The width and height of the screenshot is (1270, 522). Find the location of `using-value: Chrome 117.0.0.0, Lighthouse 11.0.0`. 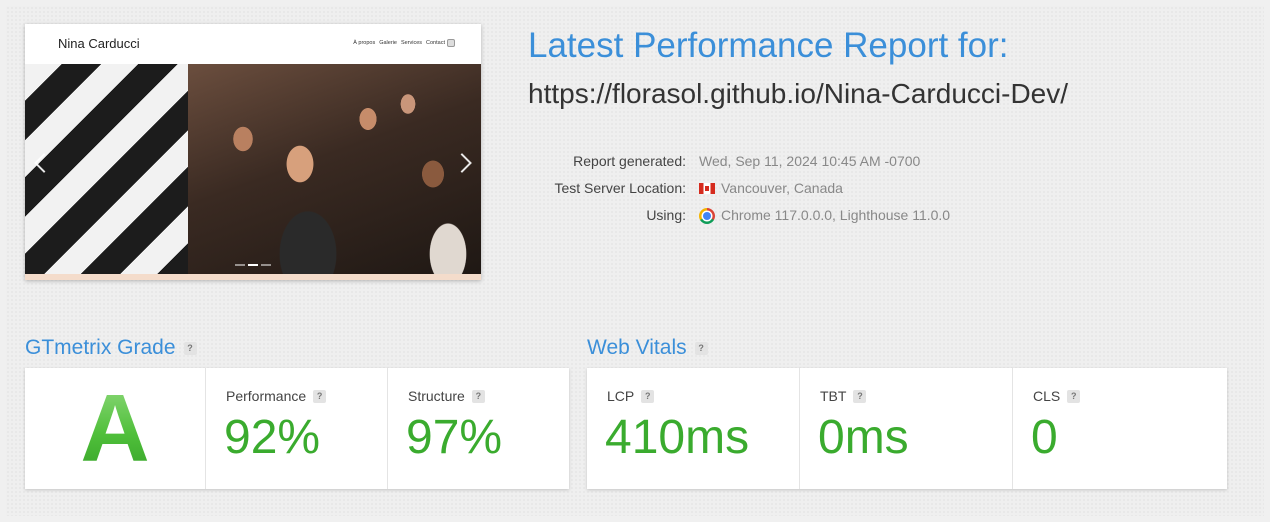

using-value: Chrome 117.0.0.0, Lighthouse 11.0.0 is located at coordinates (818, 215).